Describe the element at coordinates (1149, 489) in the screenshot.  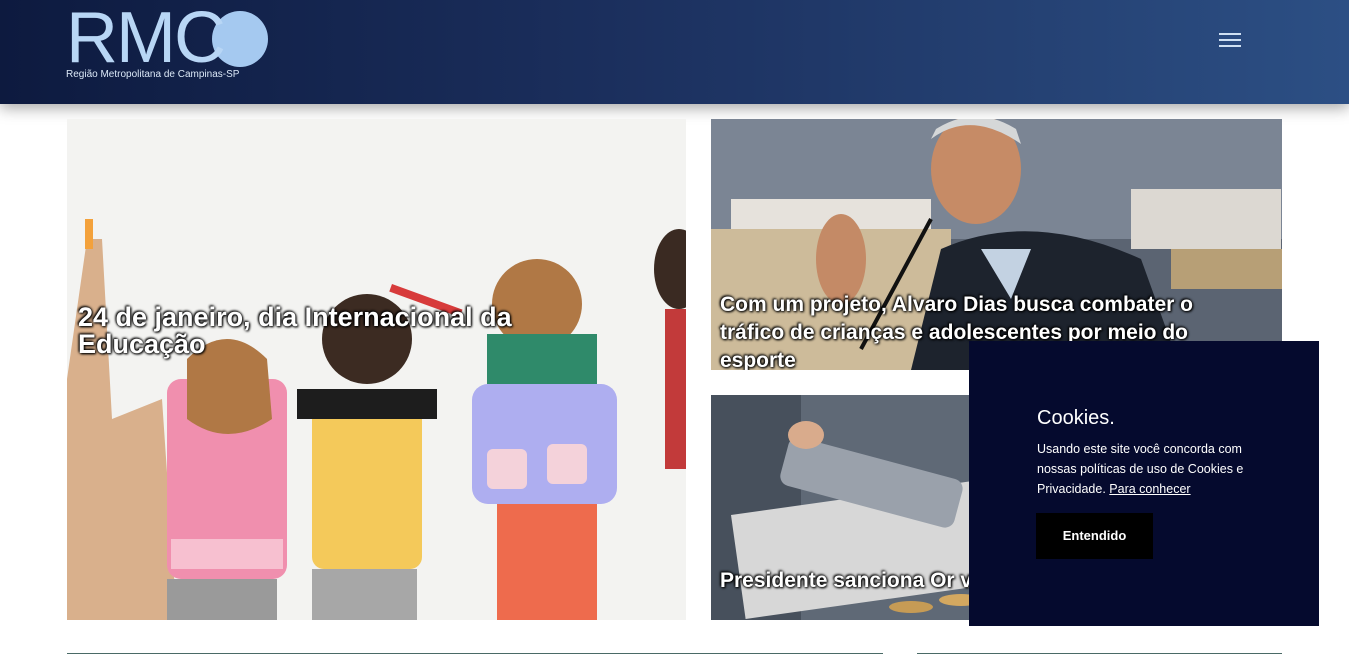
I see `cookie-policy-link: Para conhecer` at that location.